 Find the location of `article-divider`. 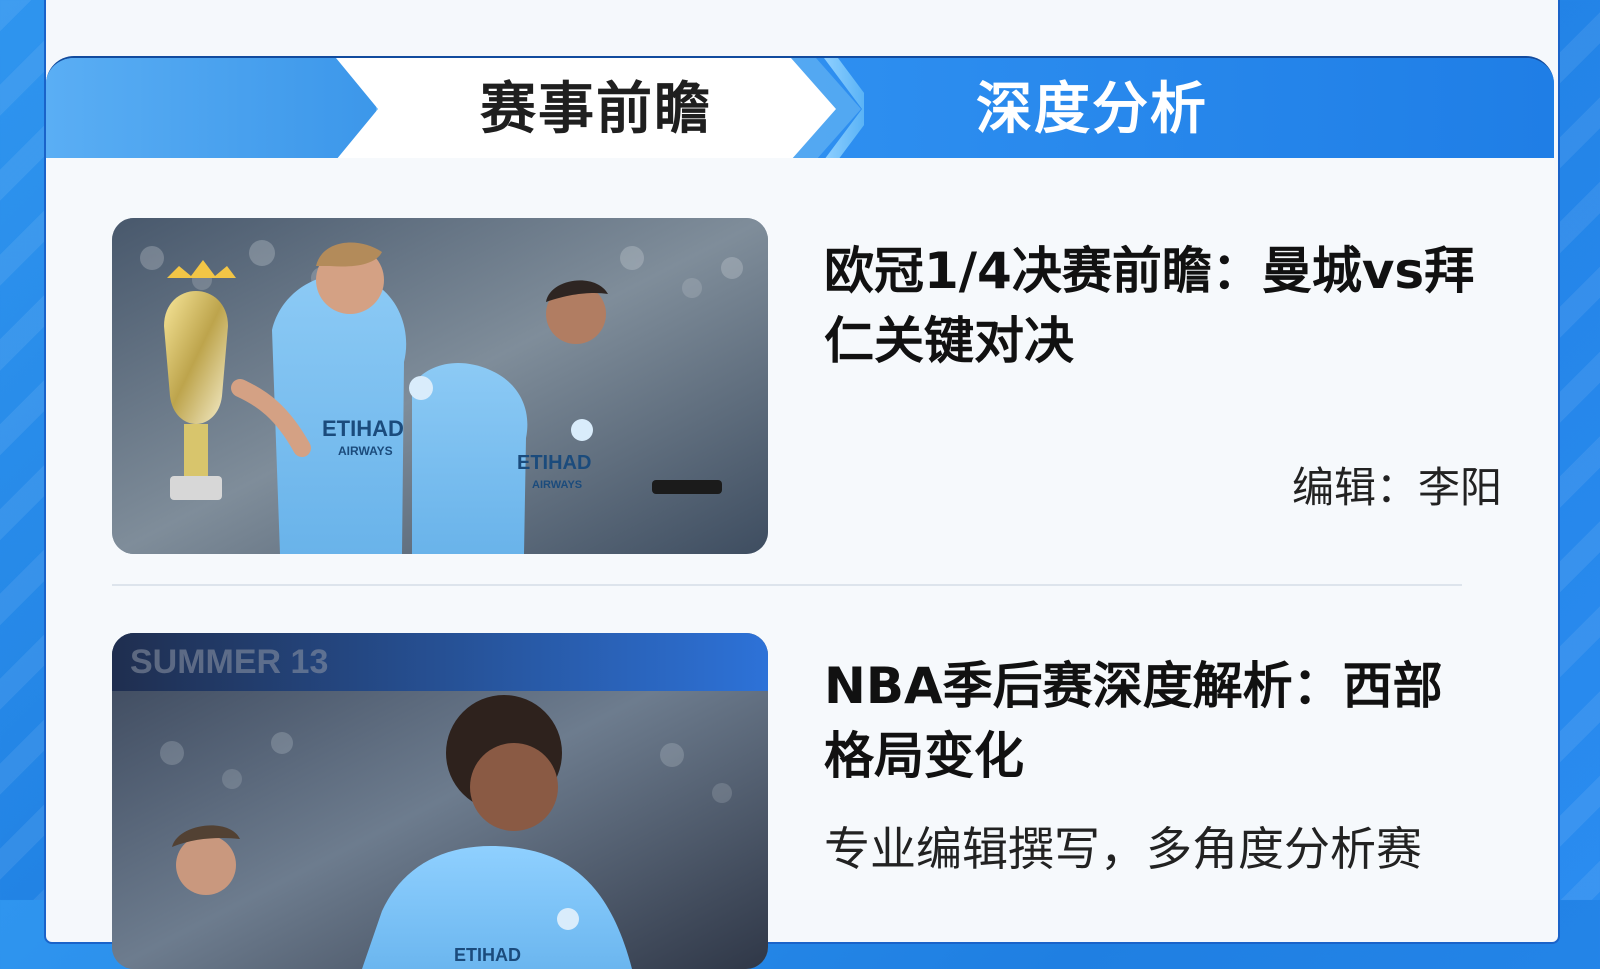

article-divider is located at coordinates (787, 585).